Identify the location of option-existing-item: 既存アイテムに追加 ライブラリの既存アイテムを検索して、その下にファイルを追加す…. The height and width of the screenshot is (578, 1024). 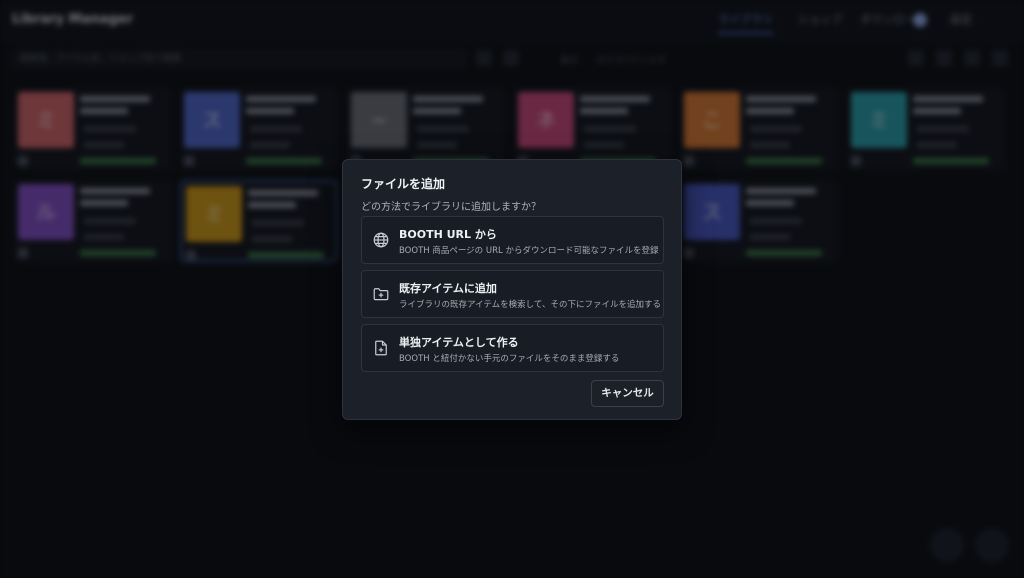
(512, 294).